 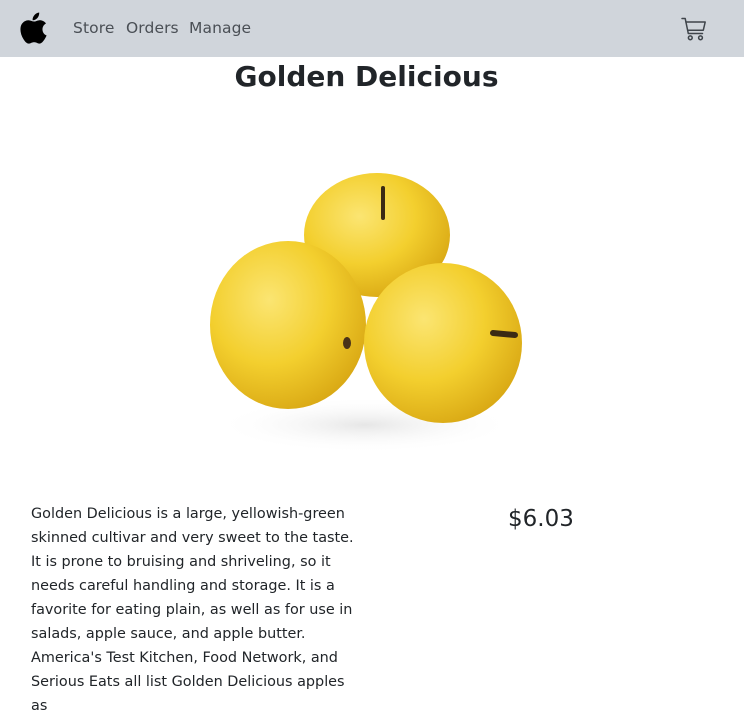 What do you see at coordinates (372, 28) in the screenshot?
I see `top-navbar: Store Orders Manage` at bounding box center [372, 28].